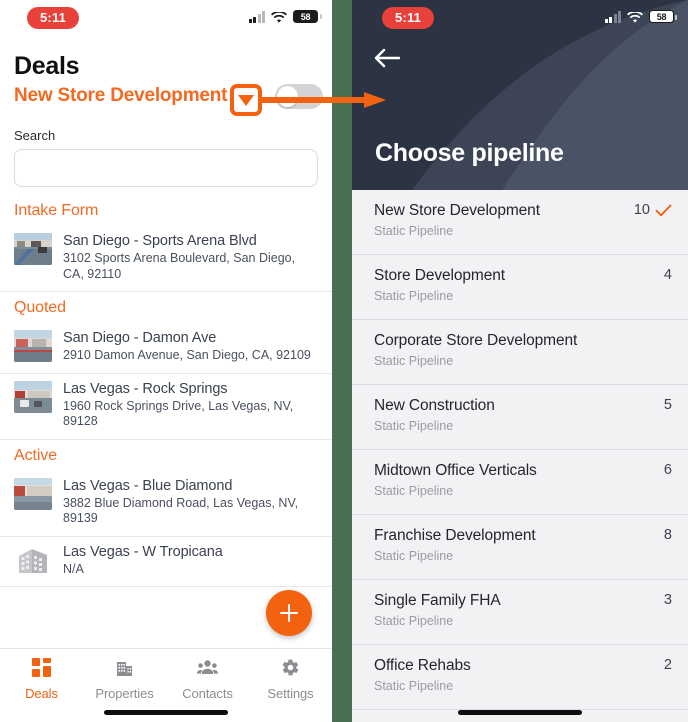  I want to click on plus-icon, so click(289, 613).